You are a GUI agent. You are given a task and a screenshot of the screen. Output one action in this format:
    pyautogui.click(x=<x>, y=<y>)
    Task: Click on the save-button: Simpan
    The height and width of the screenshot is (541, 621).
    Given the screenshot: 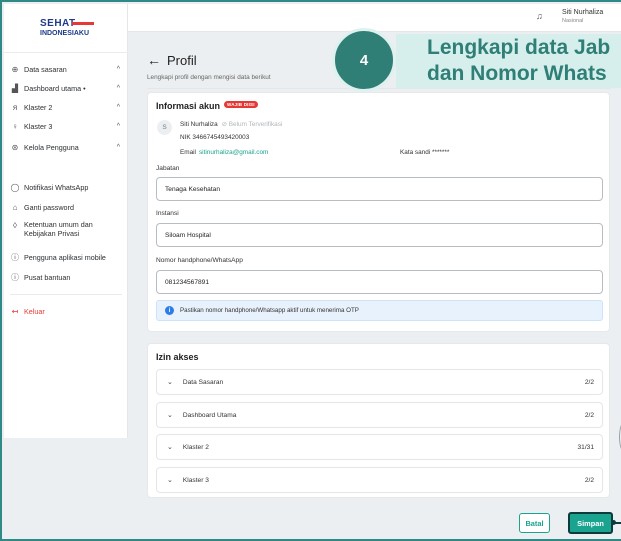 What is the action you would take?
    pyautogui.click(x=590, y=523)
    